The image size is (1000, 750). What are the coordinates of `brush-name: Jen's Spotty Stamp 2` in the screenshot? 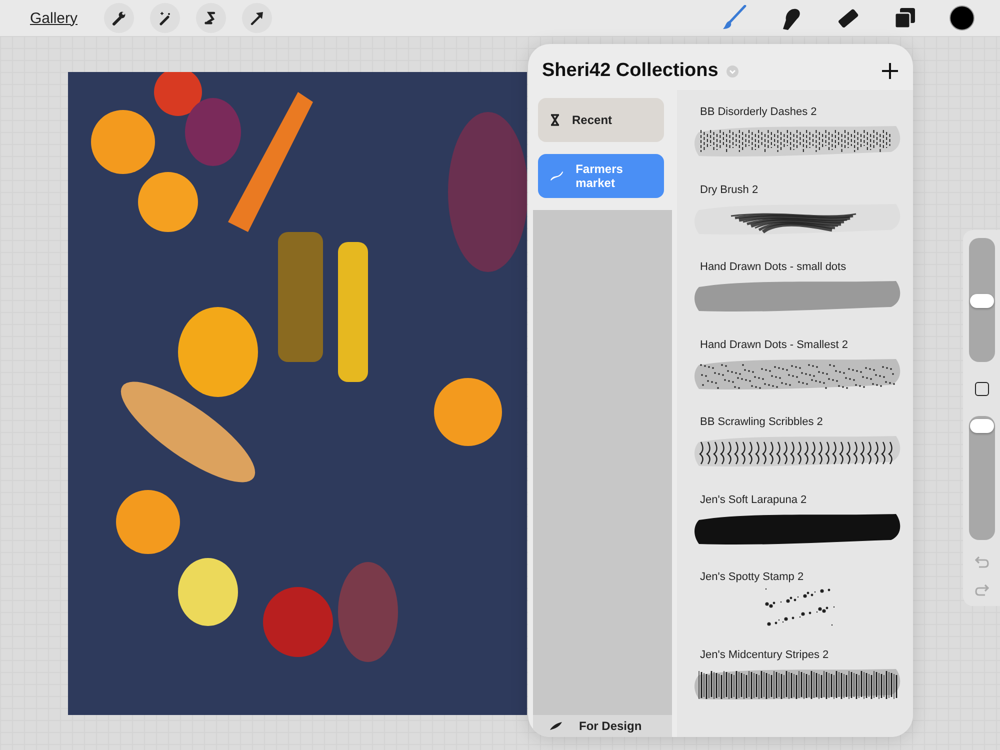 It's located at (752, 577).